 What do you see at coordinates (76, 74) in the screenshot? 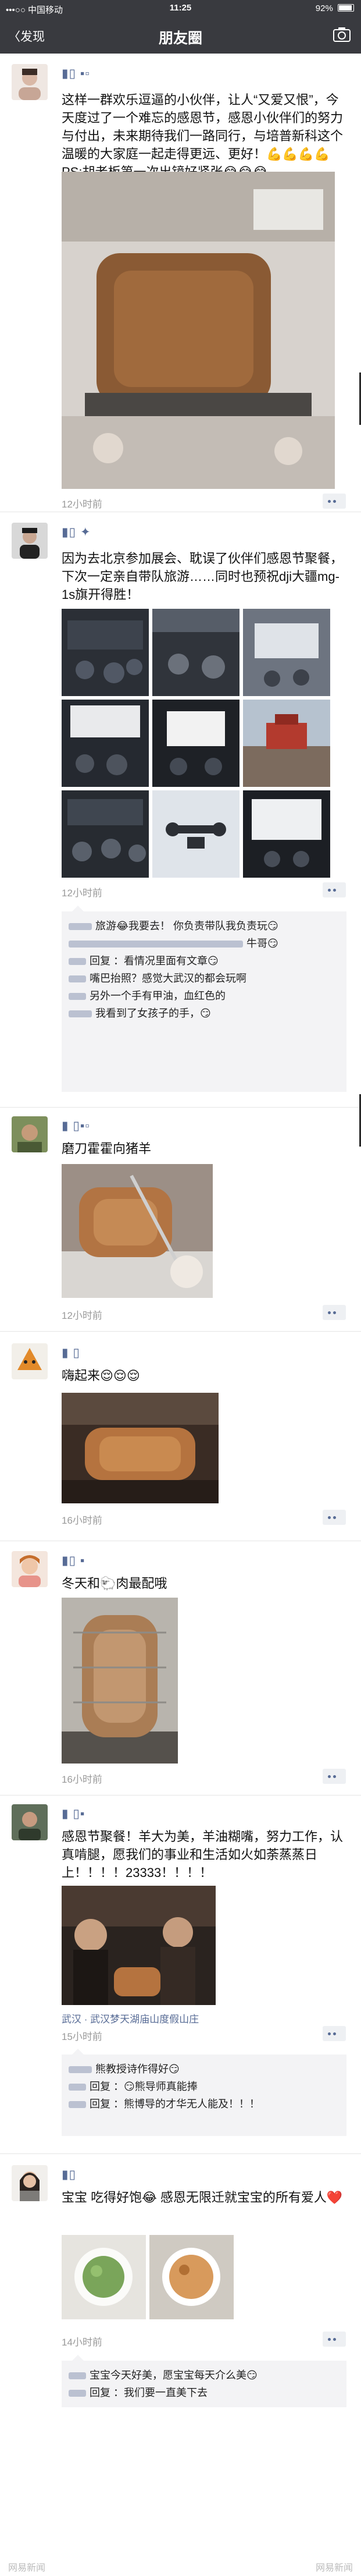
I see `poster-name: ▮▯ ▪▫` at bounding box center [76, 74].